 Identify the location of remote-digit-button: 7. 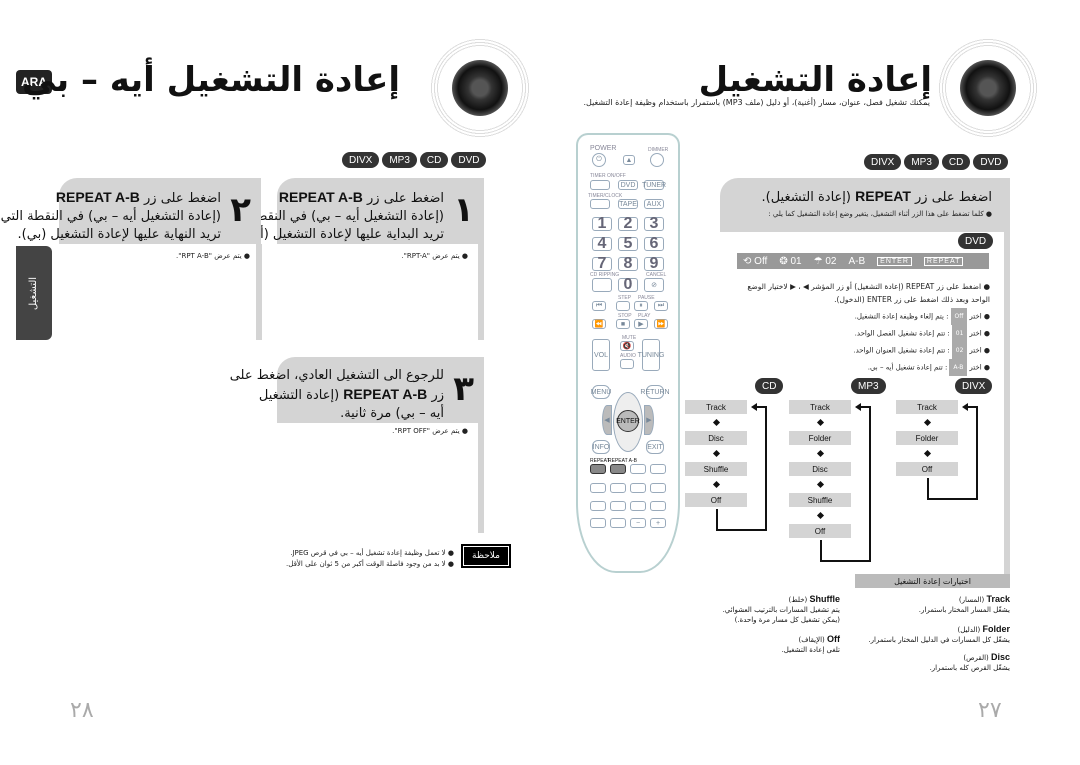
(602, 263).